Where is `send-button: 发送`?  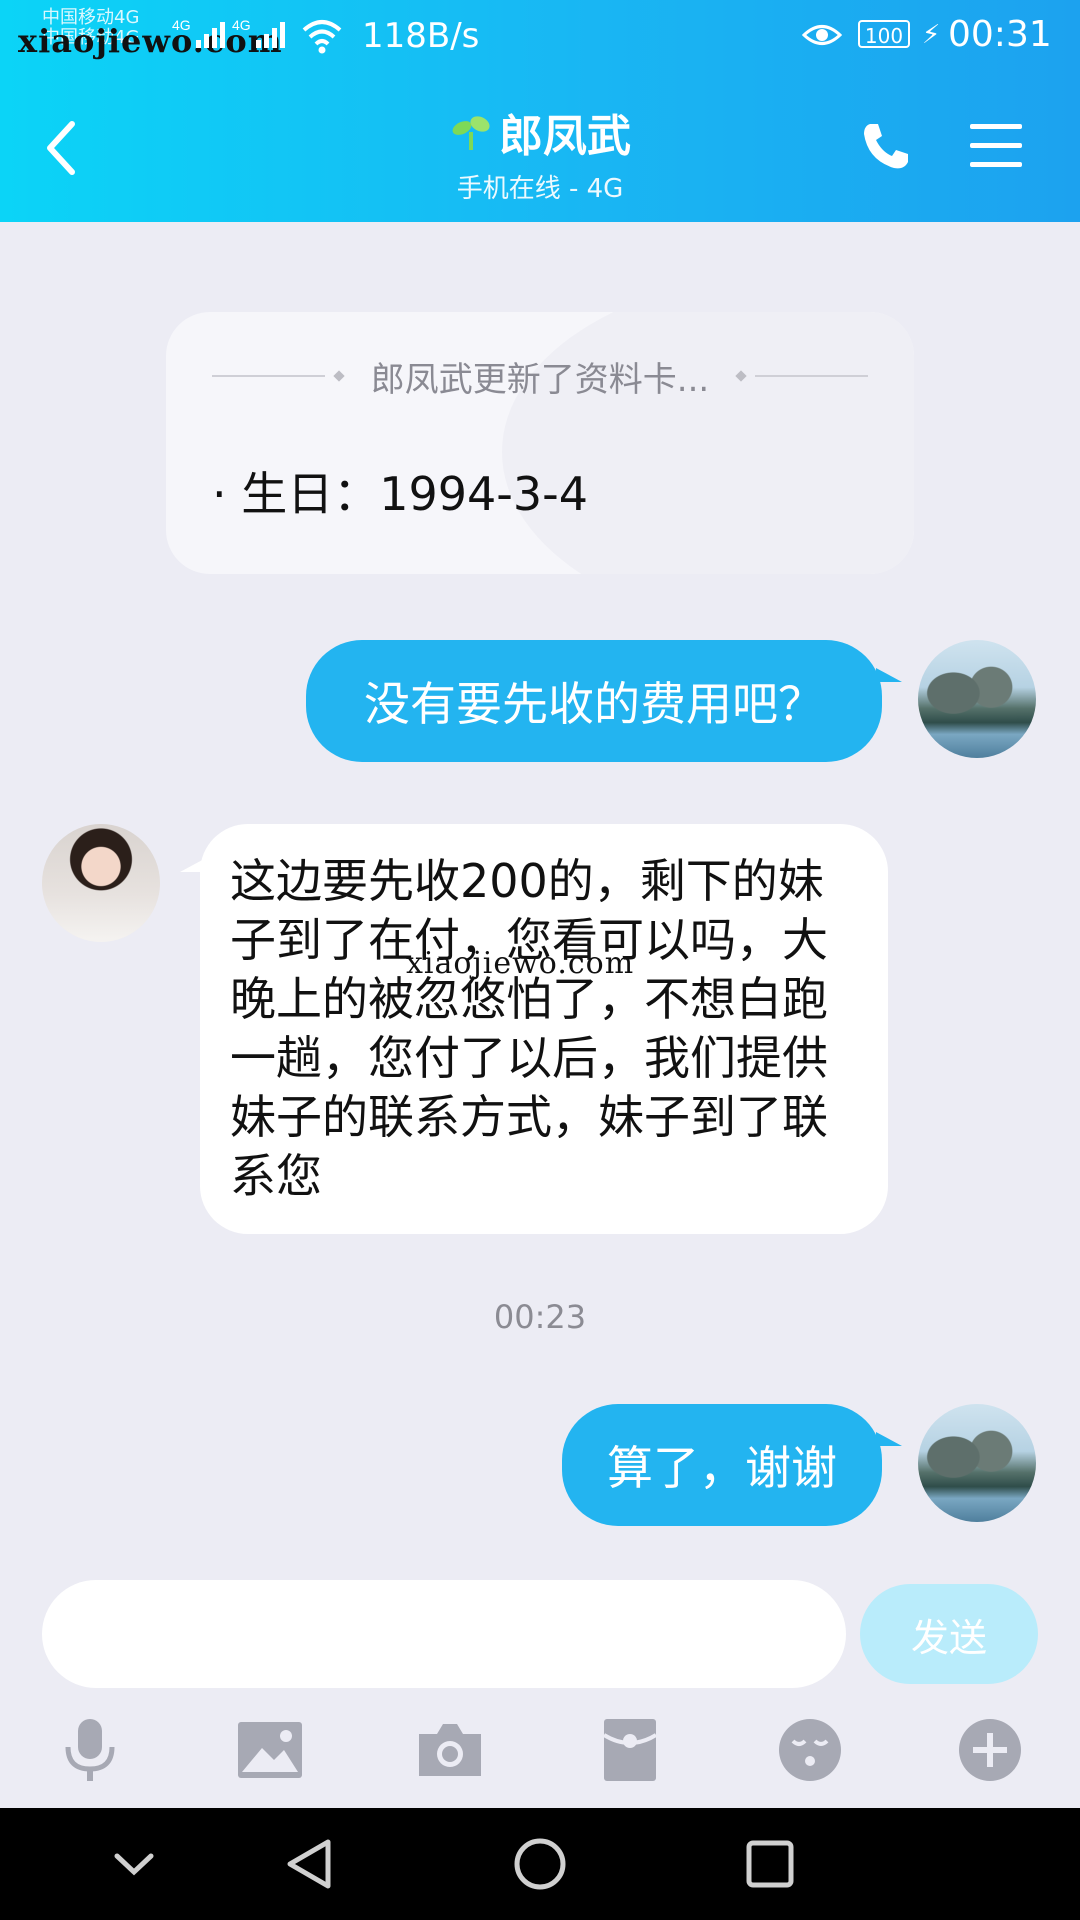 send-button: 发送 is located at coordinates (949, 1634).